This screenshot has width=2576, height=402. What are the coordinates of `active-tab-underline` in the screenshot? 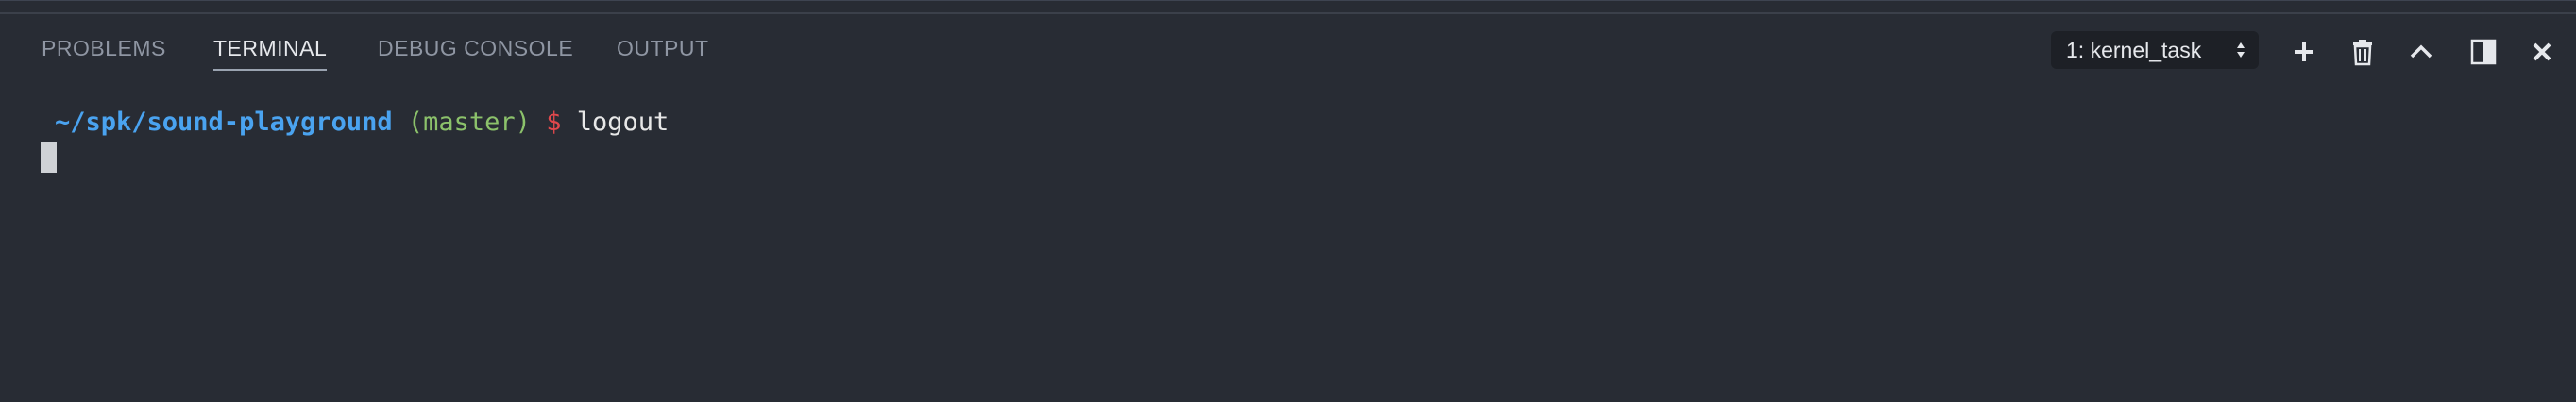 It's located at (270, 70).